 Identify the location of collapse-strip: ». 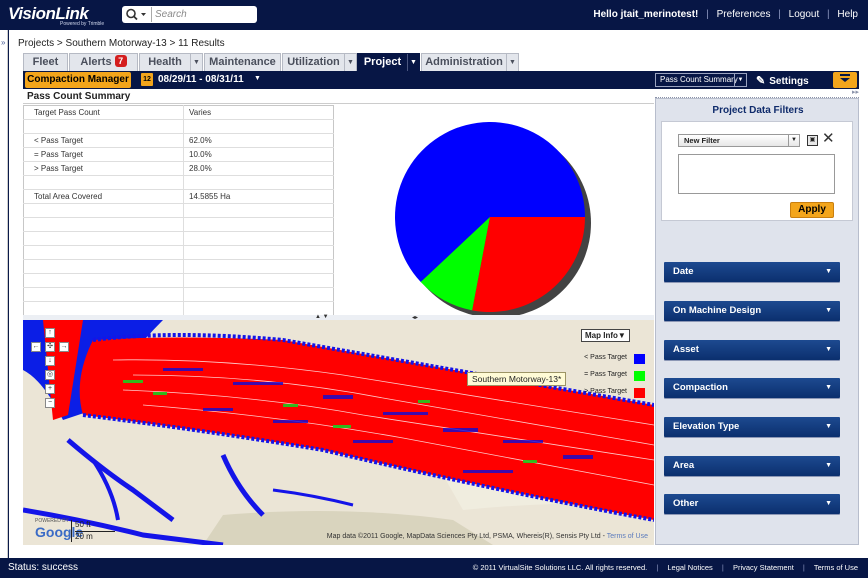
(4, 294).